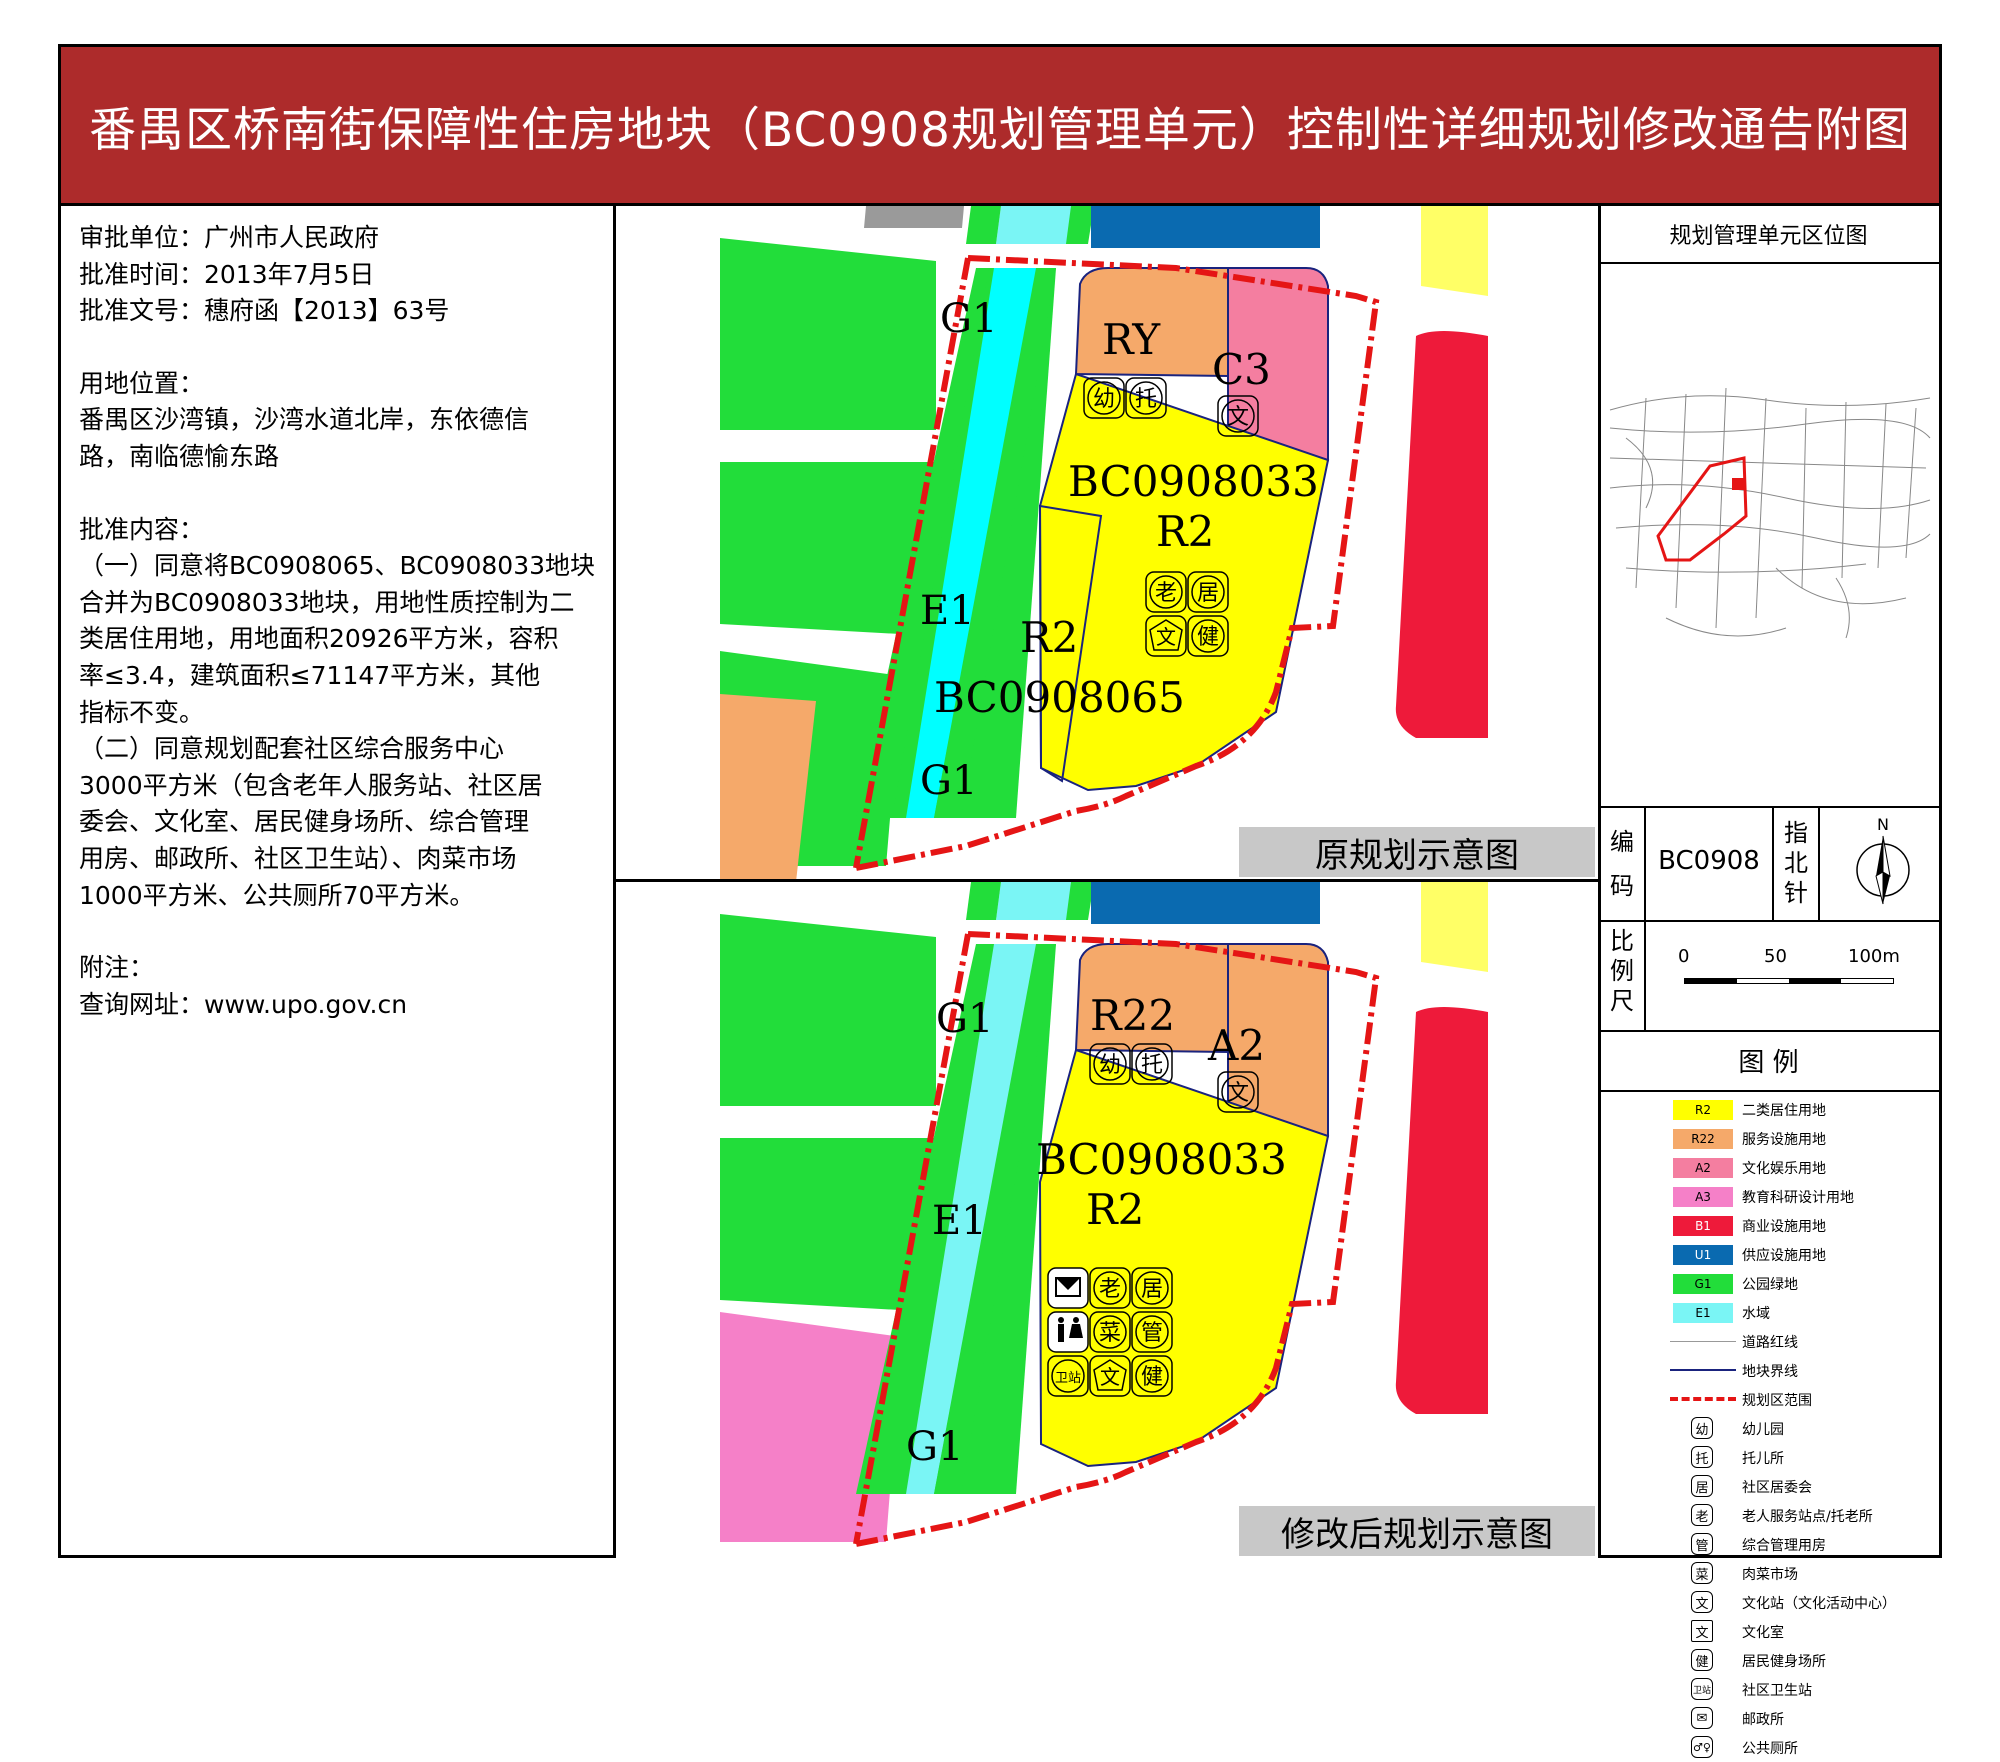 The height and width of the screenshot is (1762, 2000). What do you see at coordinates (1702, 1689) in the screenshot?
I see `health-station-icon: 卫站` at bounding box center [1702, 1689].